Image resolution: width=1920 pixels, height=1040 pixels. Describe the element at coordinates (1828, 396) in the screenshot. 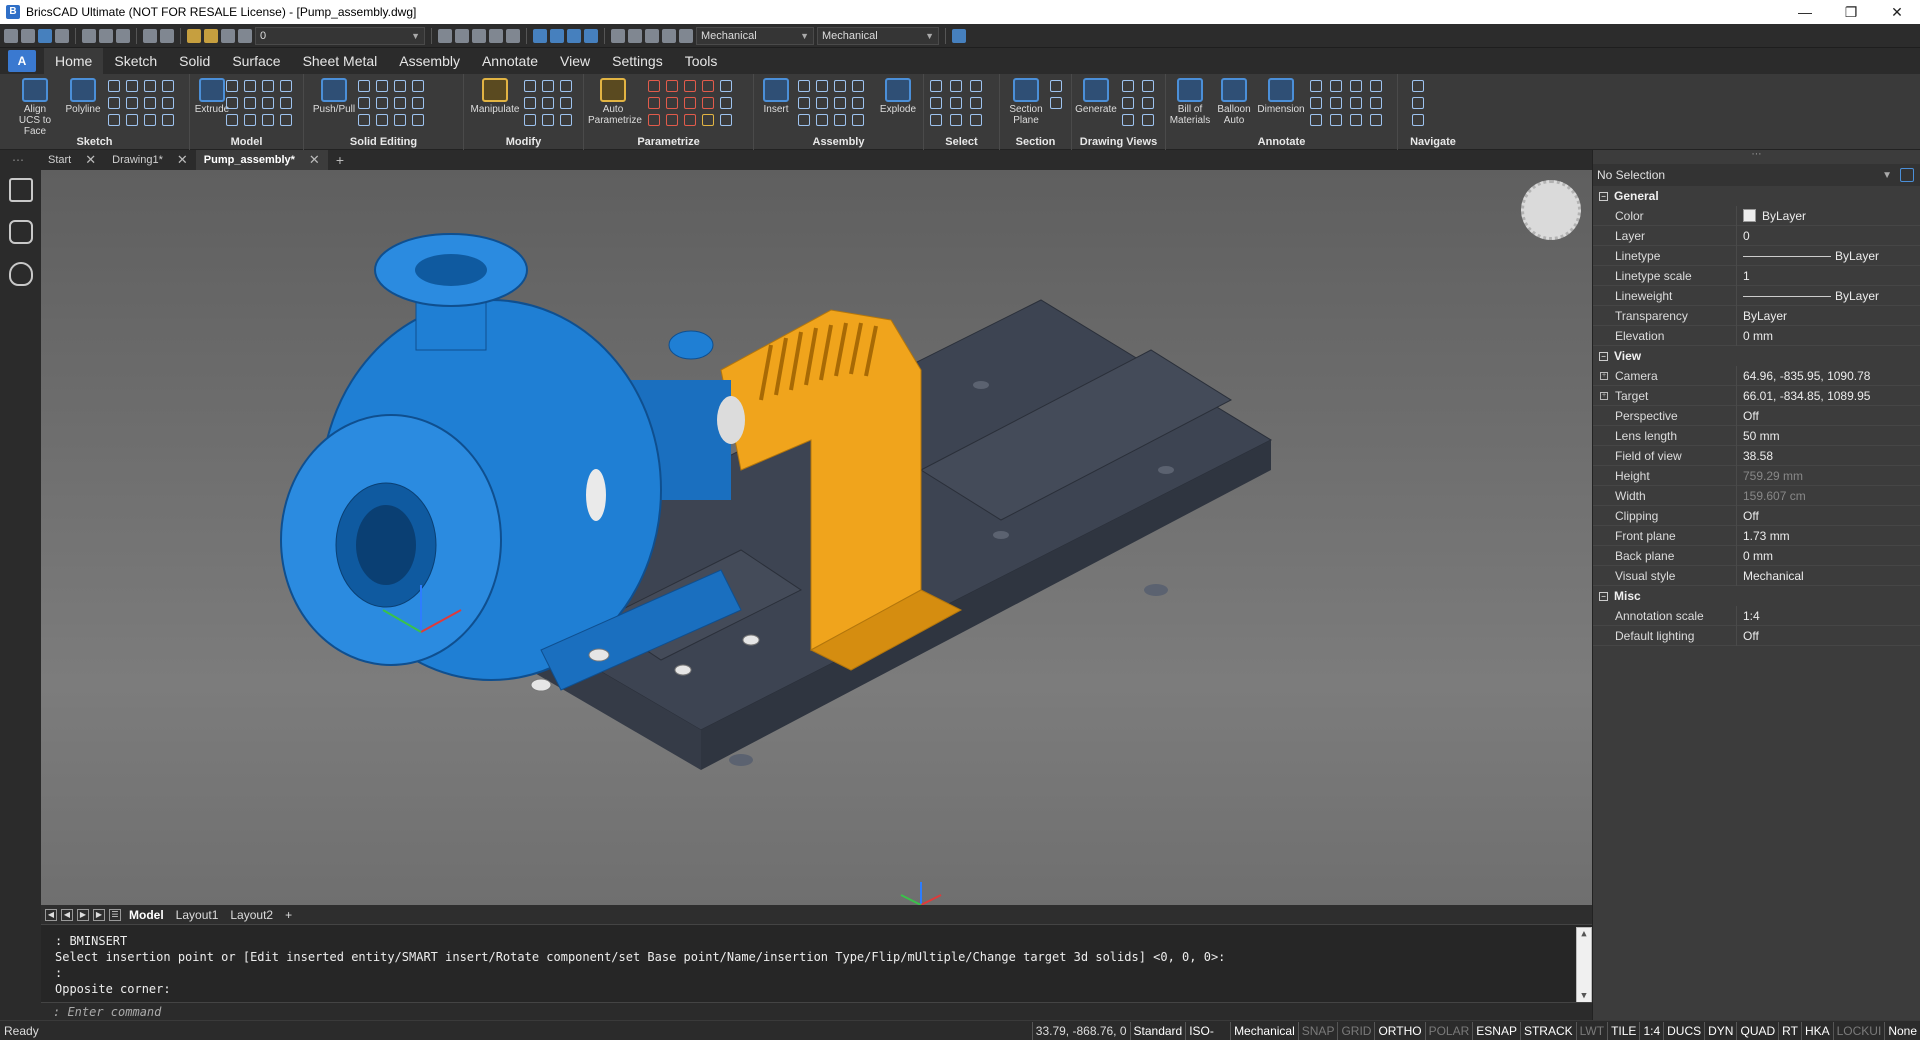

I see `property-value-cell: 66.01, -834.85, 1089.95` at that location.